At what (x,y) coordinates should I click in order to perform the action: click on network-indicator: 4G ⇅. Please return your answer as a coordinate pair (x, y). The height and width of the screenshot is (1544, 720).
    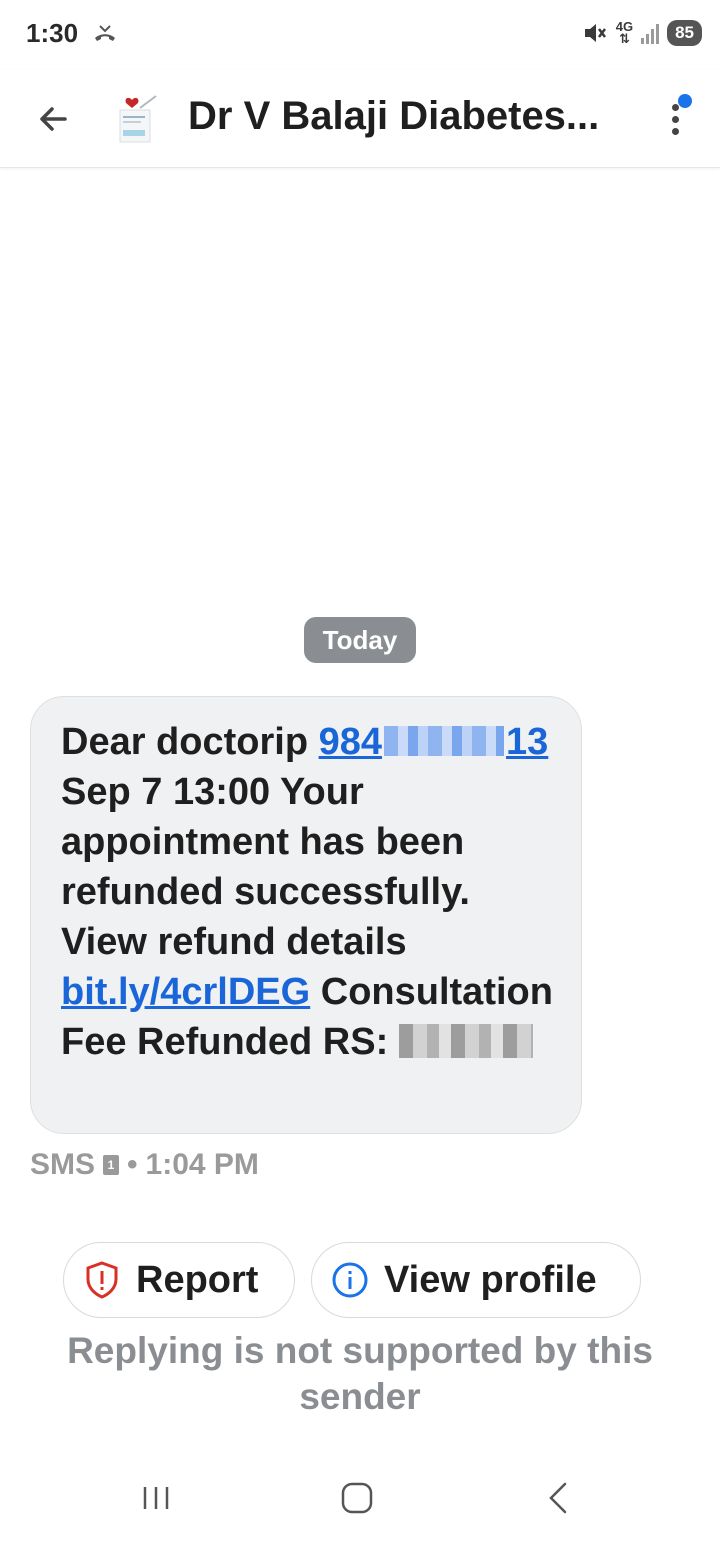
    Looking at the image, I should click on (624, 33).